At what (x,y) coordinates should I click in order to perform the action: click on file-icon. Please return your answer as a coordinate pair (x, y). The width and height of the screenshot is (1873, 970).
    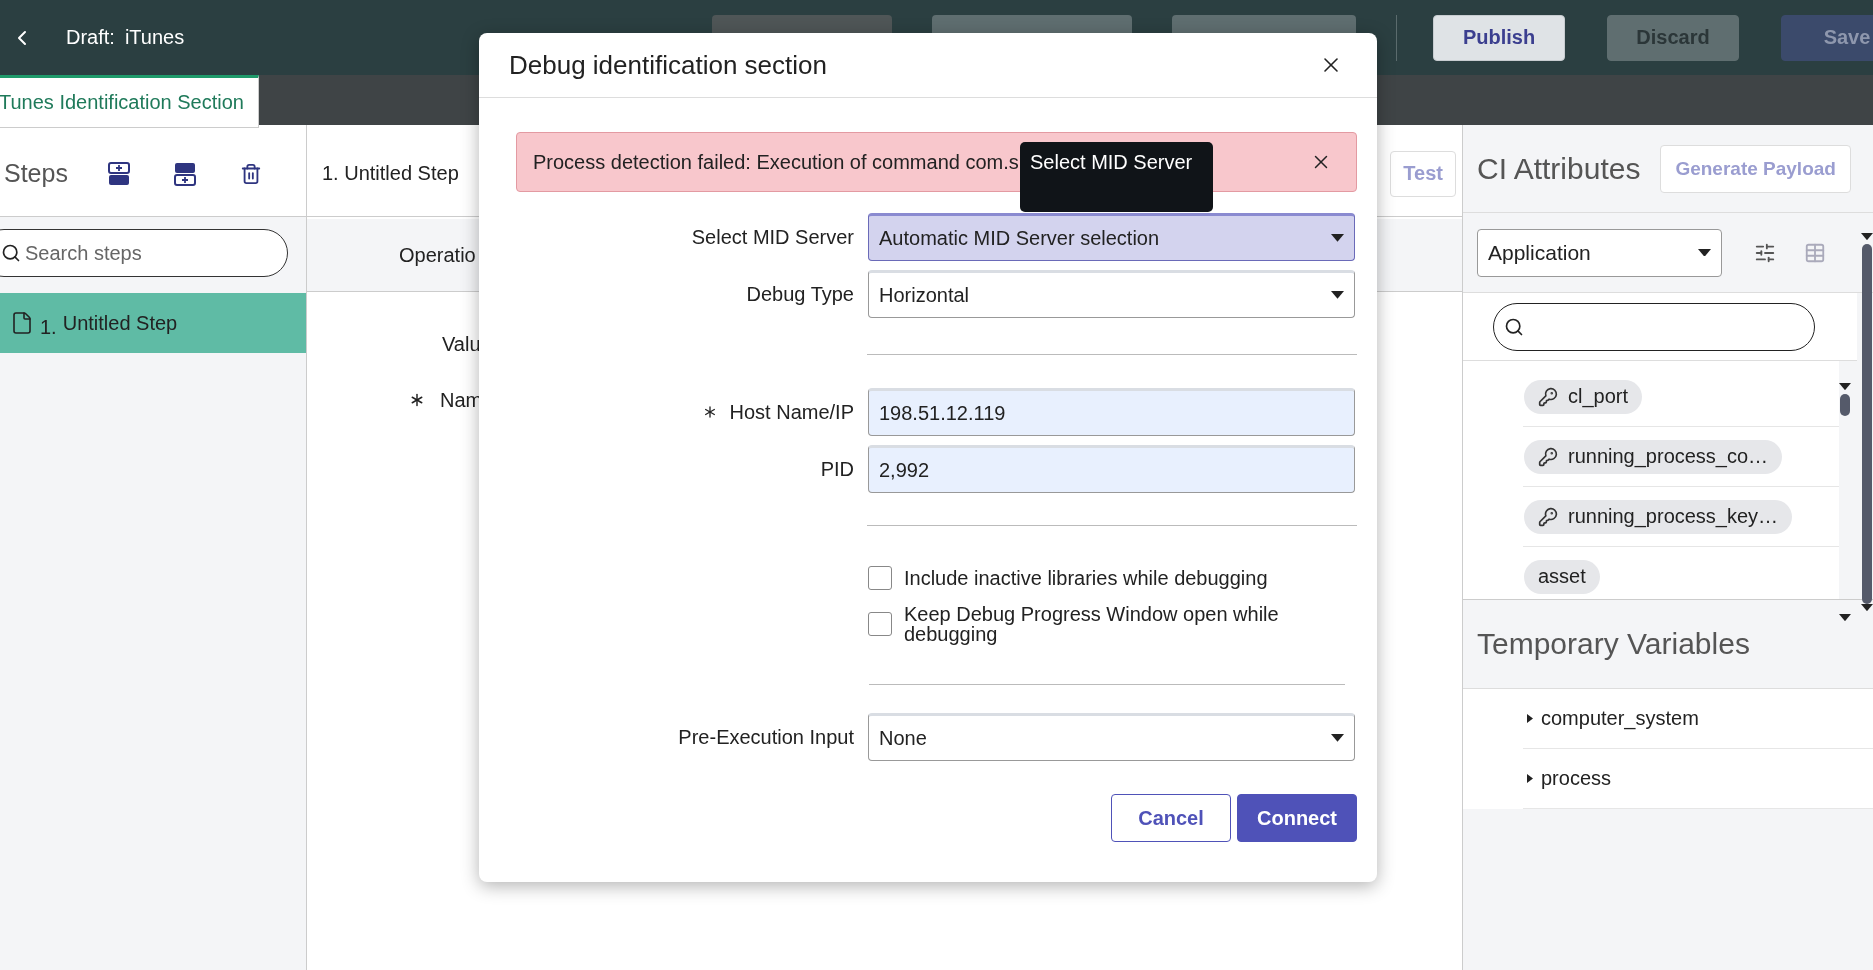
    Looking at the image, I should click on (22, 323).